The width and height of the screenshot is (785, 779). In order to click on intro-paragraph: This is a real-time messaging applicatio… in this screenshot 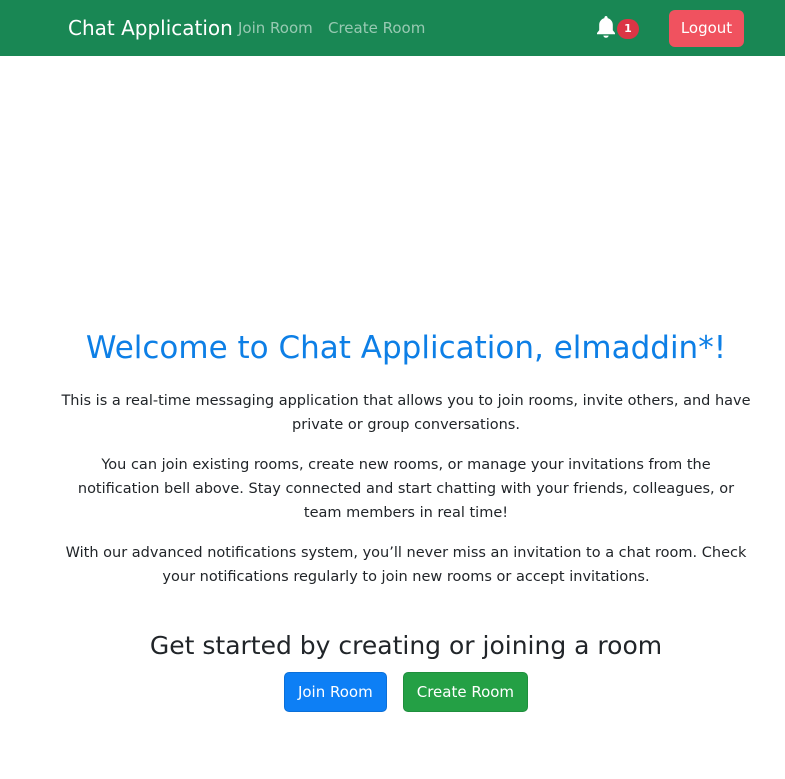, I will do `click(406, 413)`.